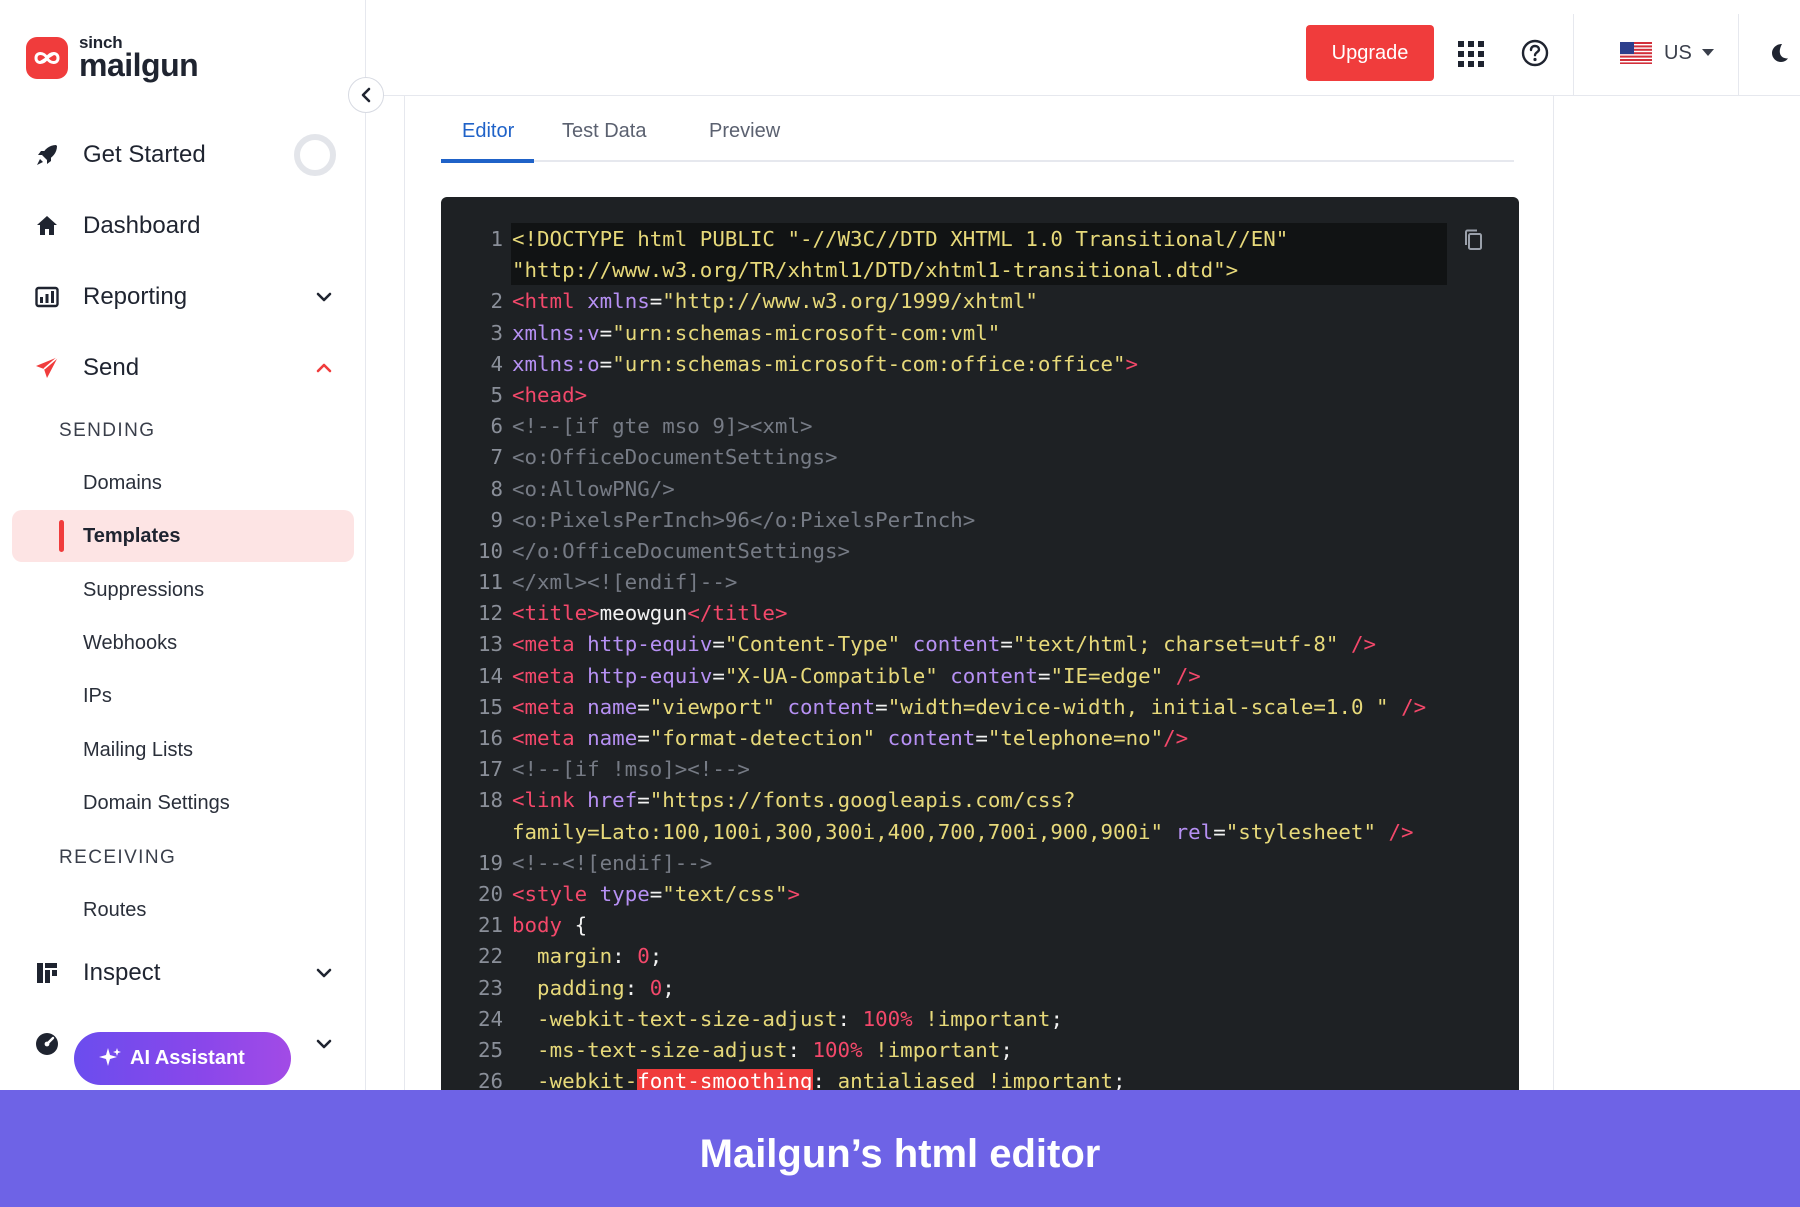 This screenshot has height=1207, width=1800. I want to click on sidebar-item-mailing-lists: Mailing Lists, so click(183, 750).